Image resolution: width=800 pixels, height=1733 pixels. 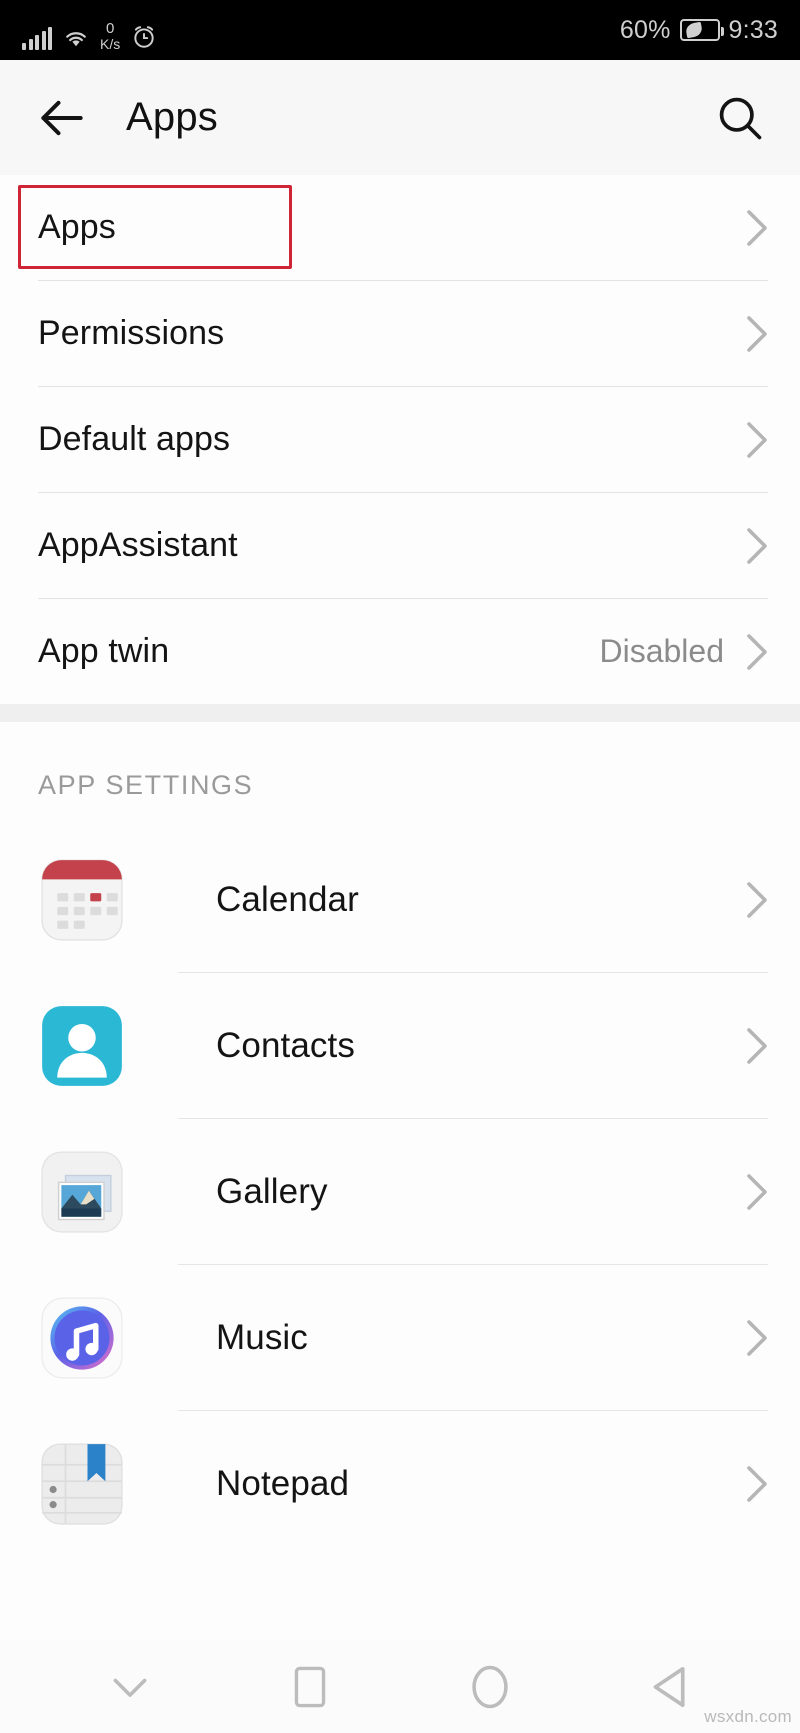 I want to click on app-row-label: Contacts, so click(x=285, y=1045).